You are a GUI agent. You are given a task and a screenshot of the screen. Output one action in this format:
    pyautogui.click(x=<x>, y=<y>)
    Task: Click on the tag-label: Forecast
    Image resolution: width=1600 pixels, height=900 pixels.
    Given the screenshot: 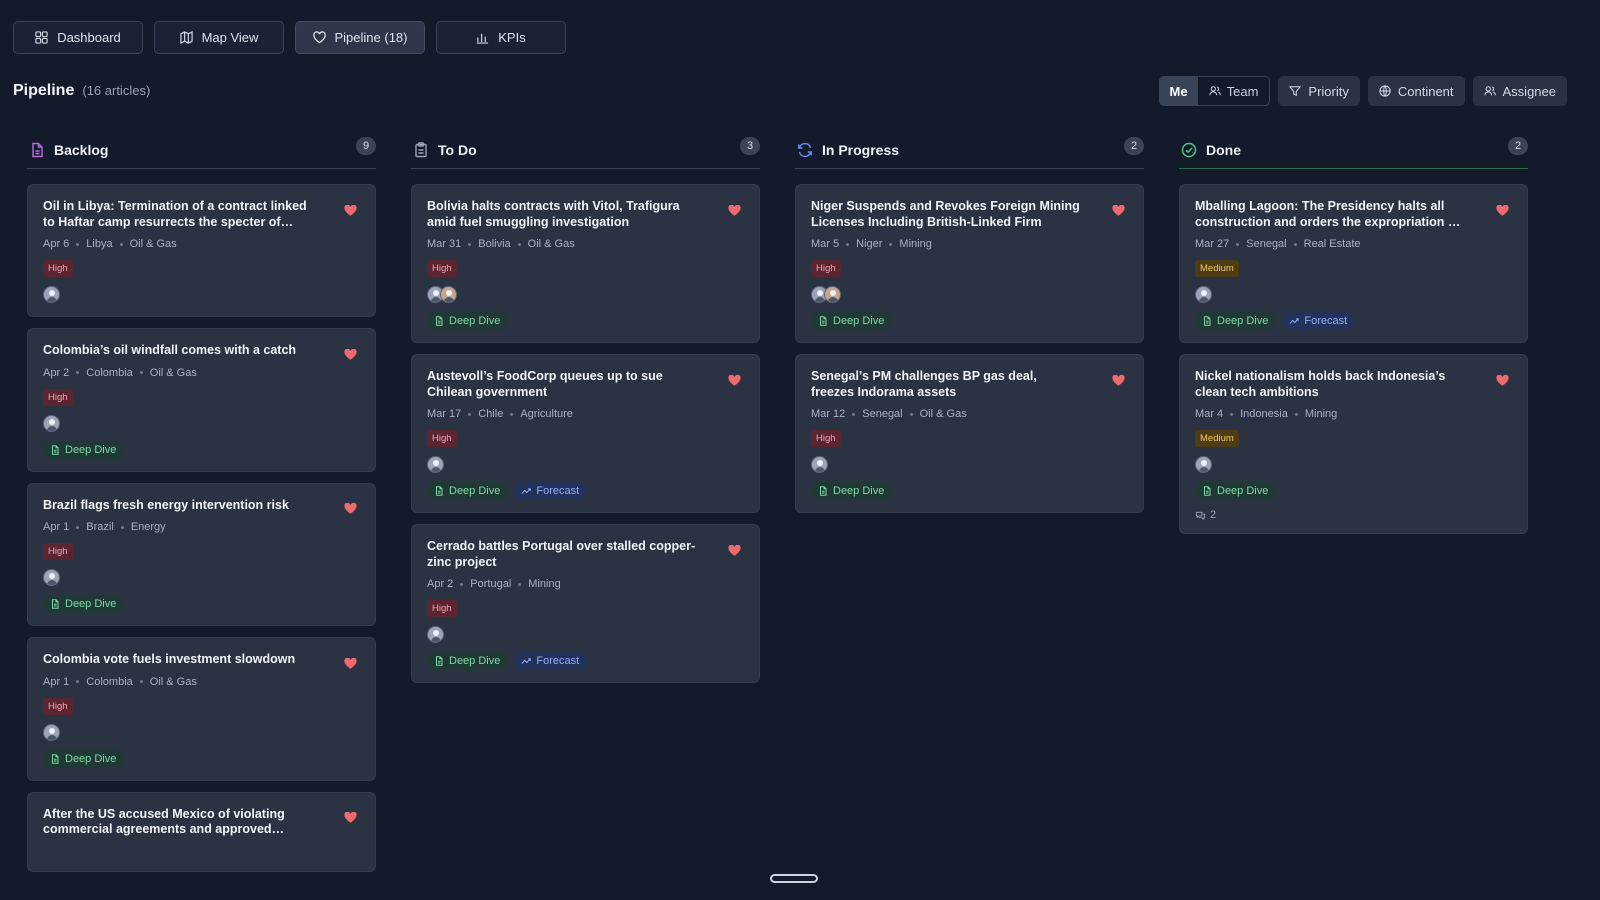 What is the action you would take?
    pyautogui.click(x=1326, y=321)
    